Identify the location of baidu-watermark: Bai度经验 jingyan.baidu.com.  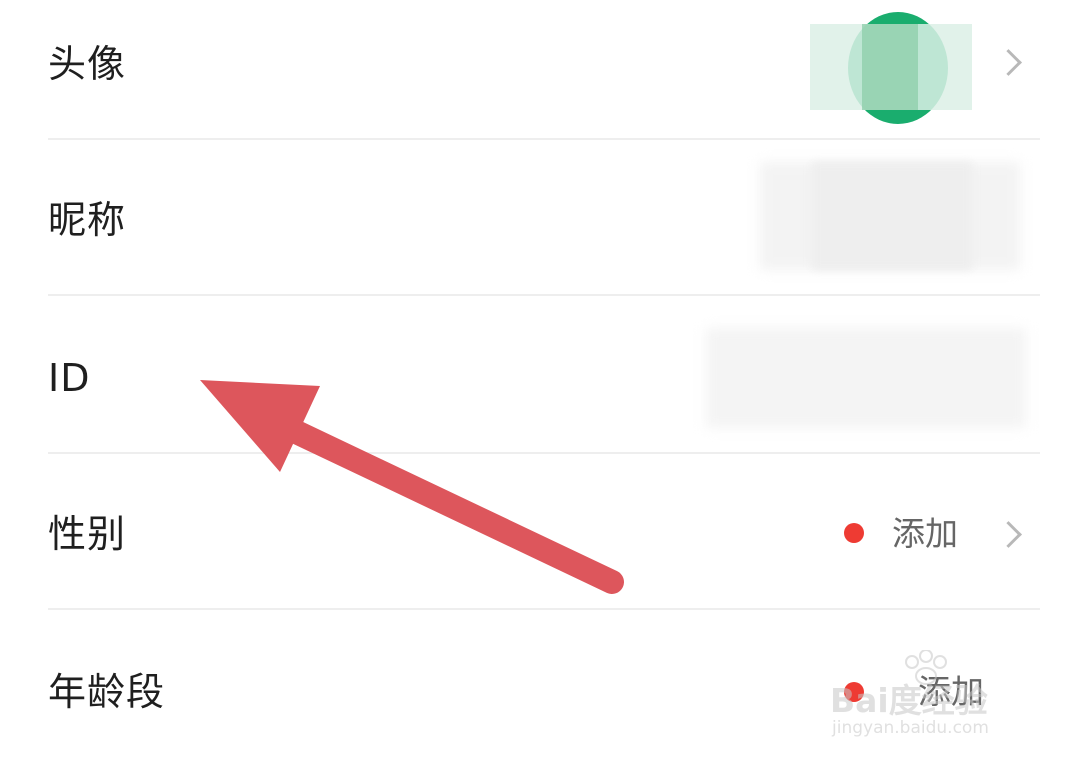
(931, 697).